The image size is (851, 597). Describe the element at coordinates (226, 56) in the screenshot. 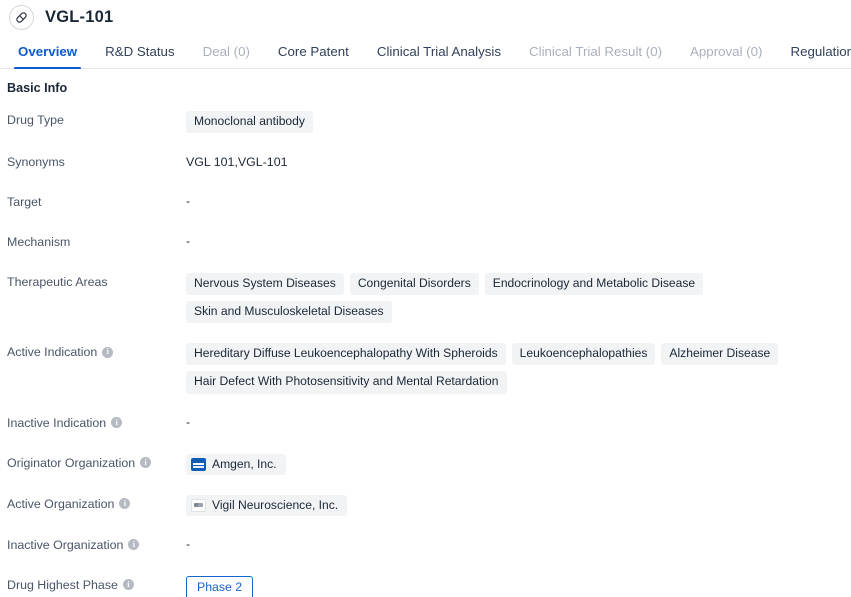

I see `tab-deal: Deal (0)` at that location.